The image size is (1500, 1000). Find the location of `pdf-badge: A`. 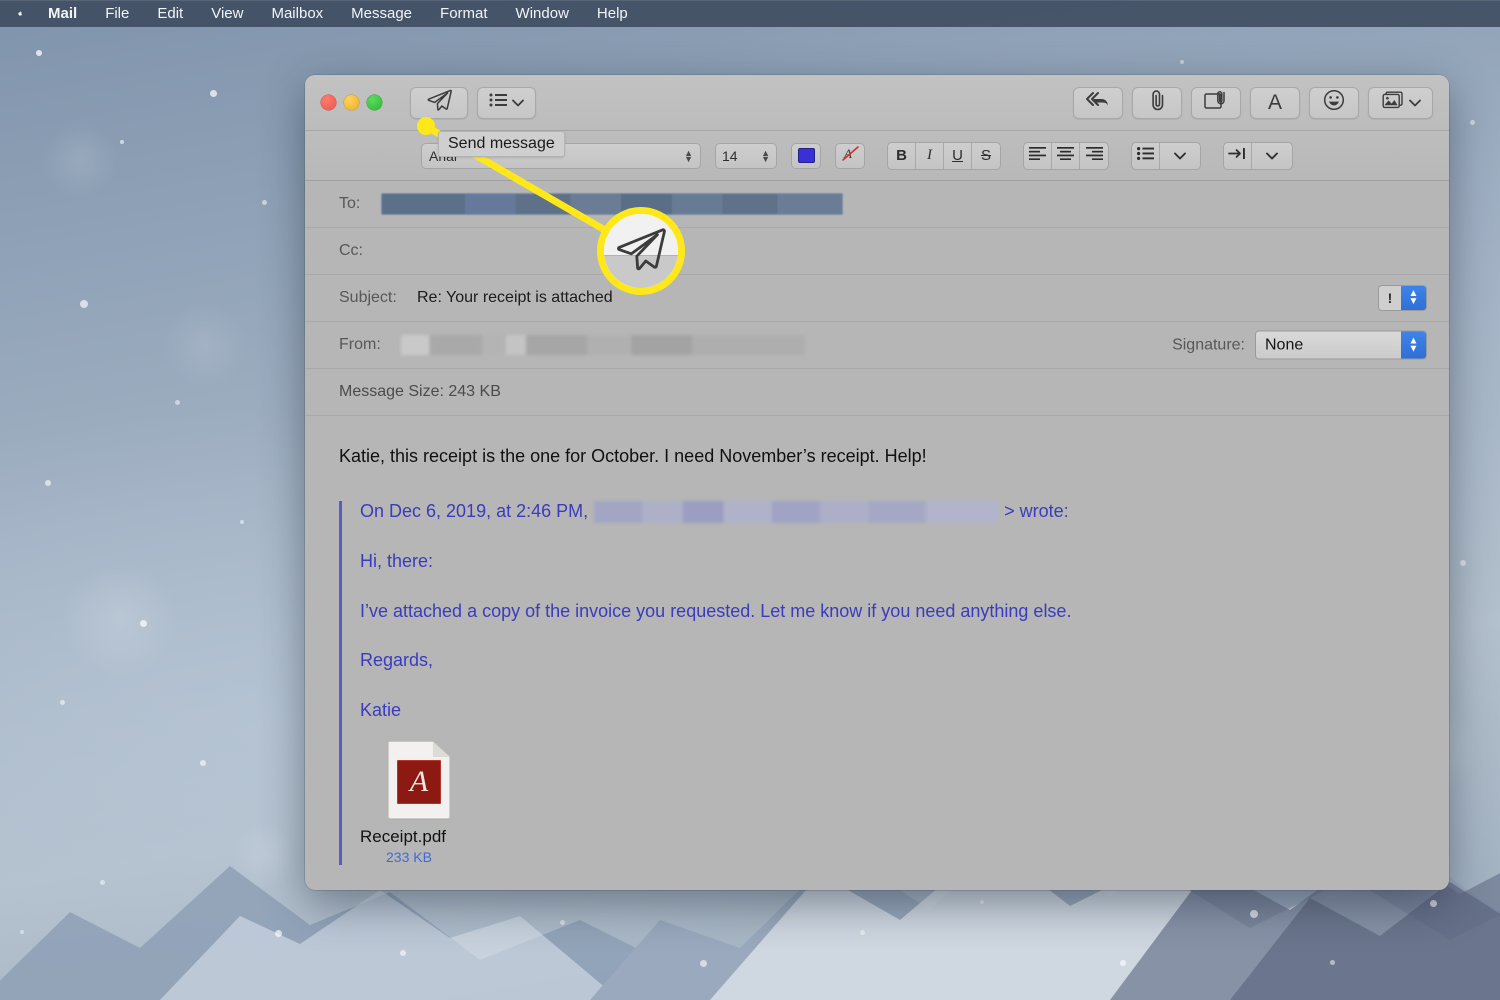

pdf-badge: A is located at coordinates (419, 782).